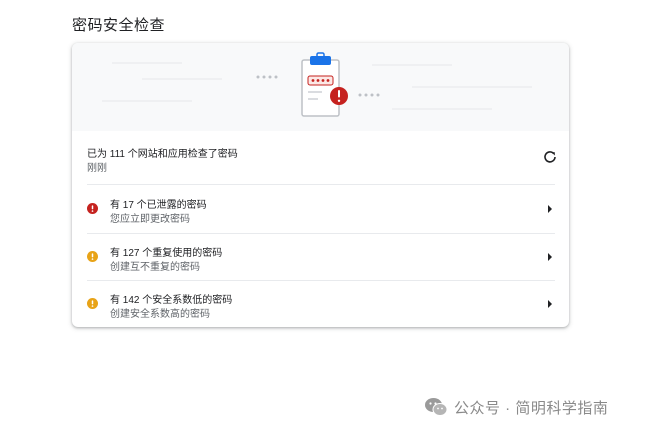 This screenshot has width=660, height=433. I want to click on error-icon, so click(92, 208).